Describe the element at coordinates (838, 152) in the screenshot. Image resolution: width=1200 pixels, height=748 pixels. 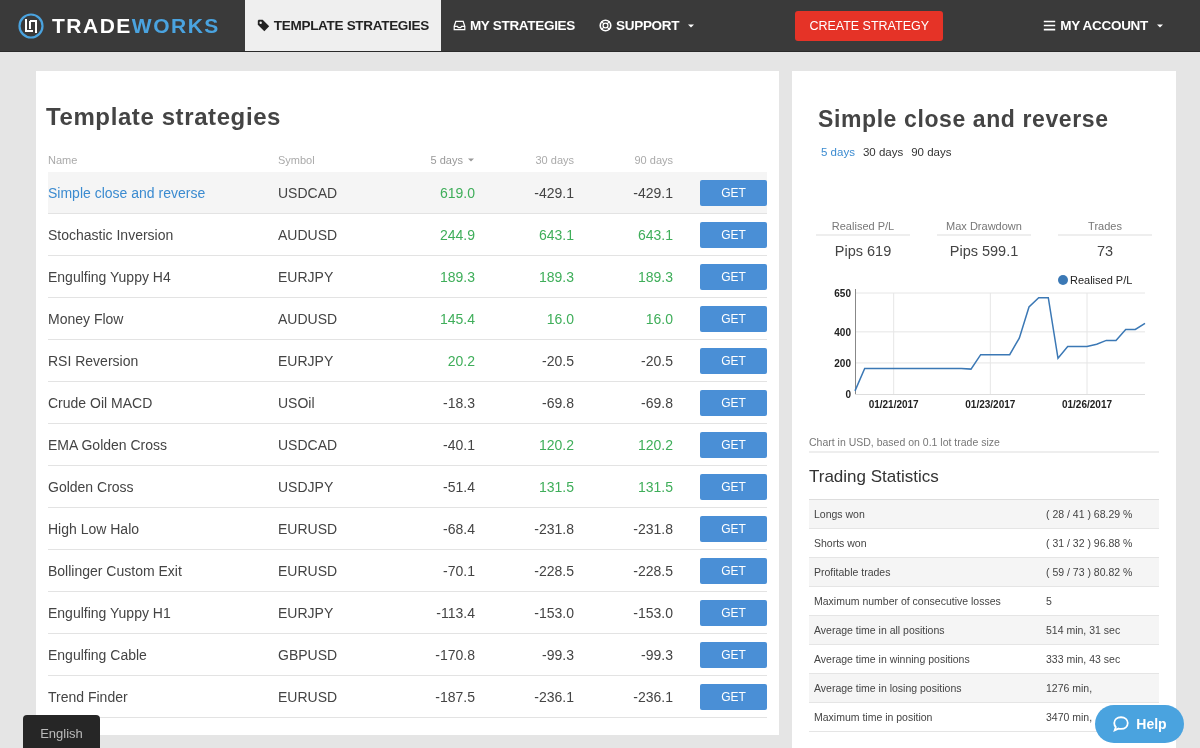
I see `period-tab: 5 days` at that location.